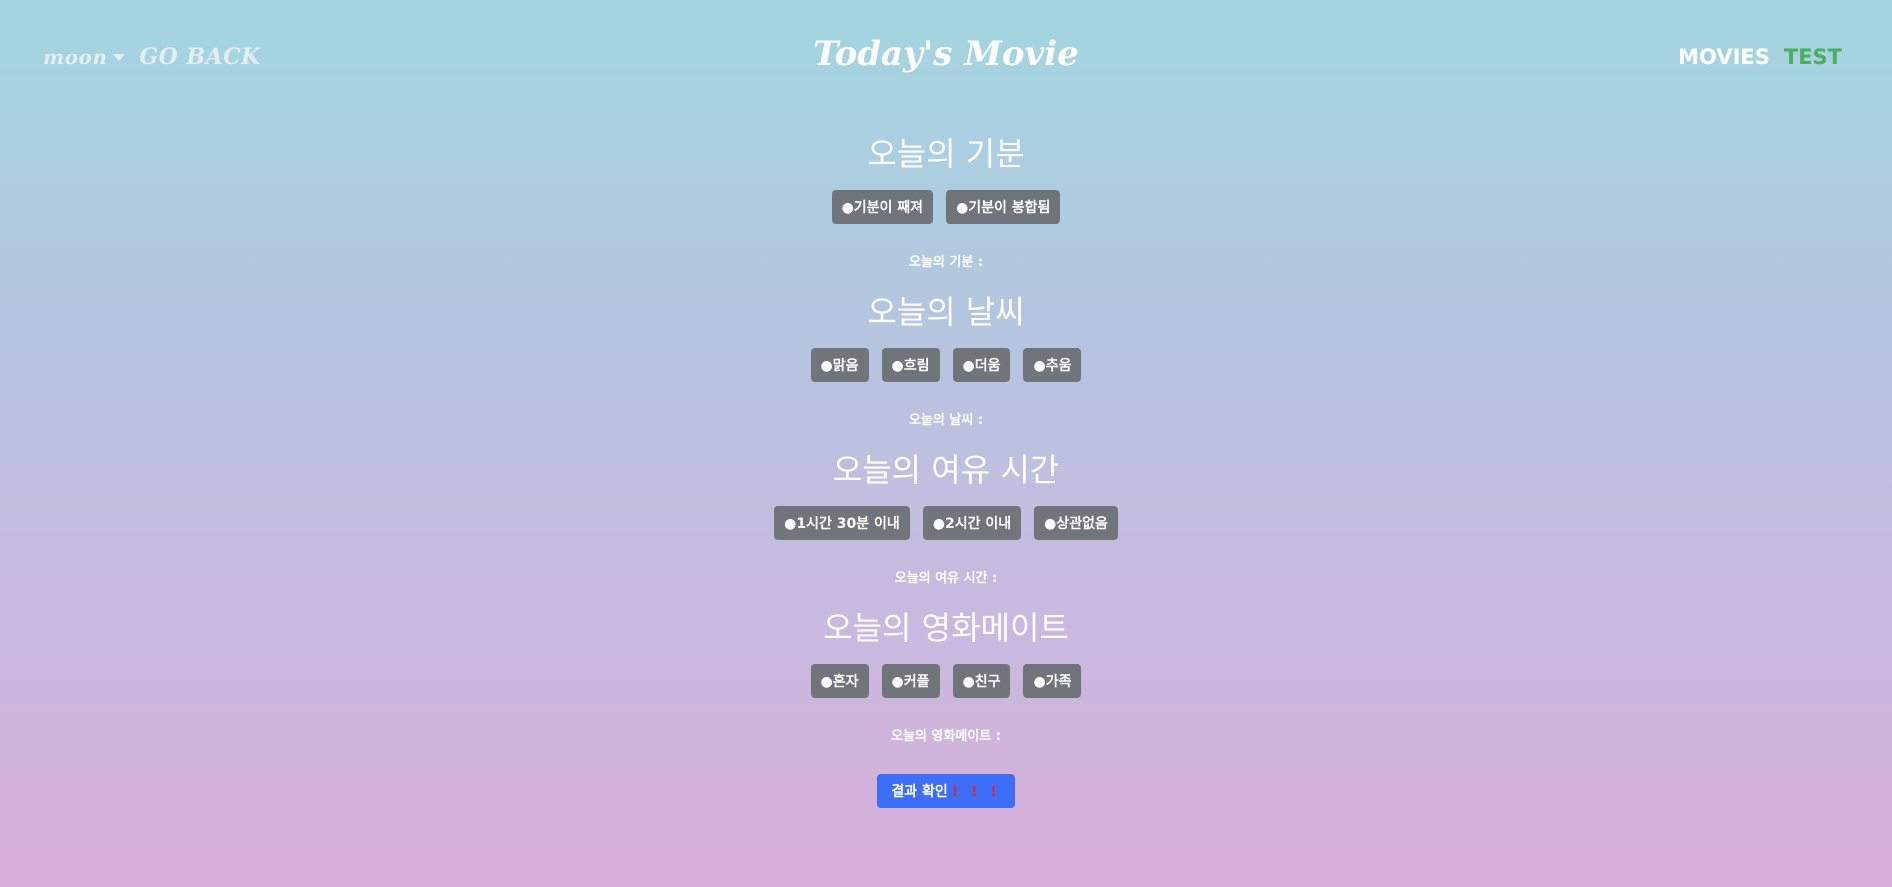 The height and width of the screenshot is (887, 1892). I want to click on check-result-button: 결과 확인! ! !, so click(946, 791).